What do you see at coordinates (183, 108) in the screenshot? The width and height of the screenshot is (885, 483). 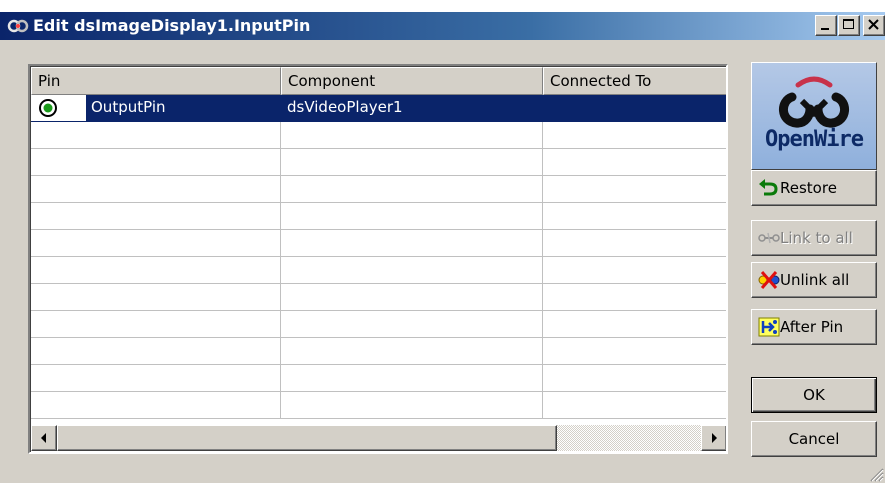 I see `pin-name: OutputPin` at bounding box center [183, 108].